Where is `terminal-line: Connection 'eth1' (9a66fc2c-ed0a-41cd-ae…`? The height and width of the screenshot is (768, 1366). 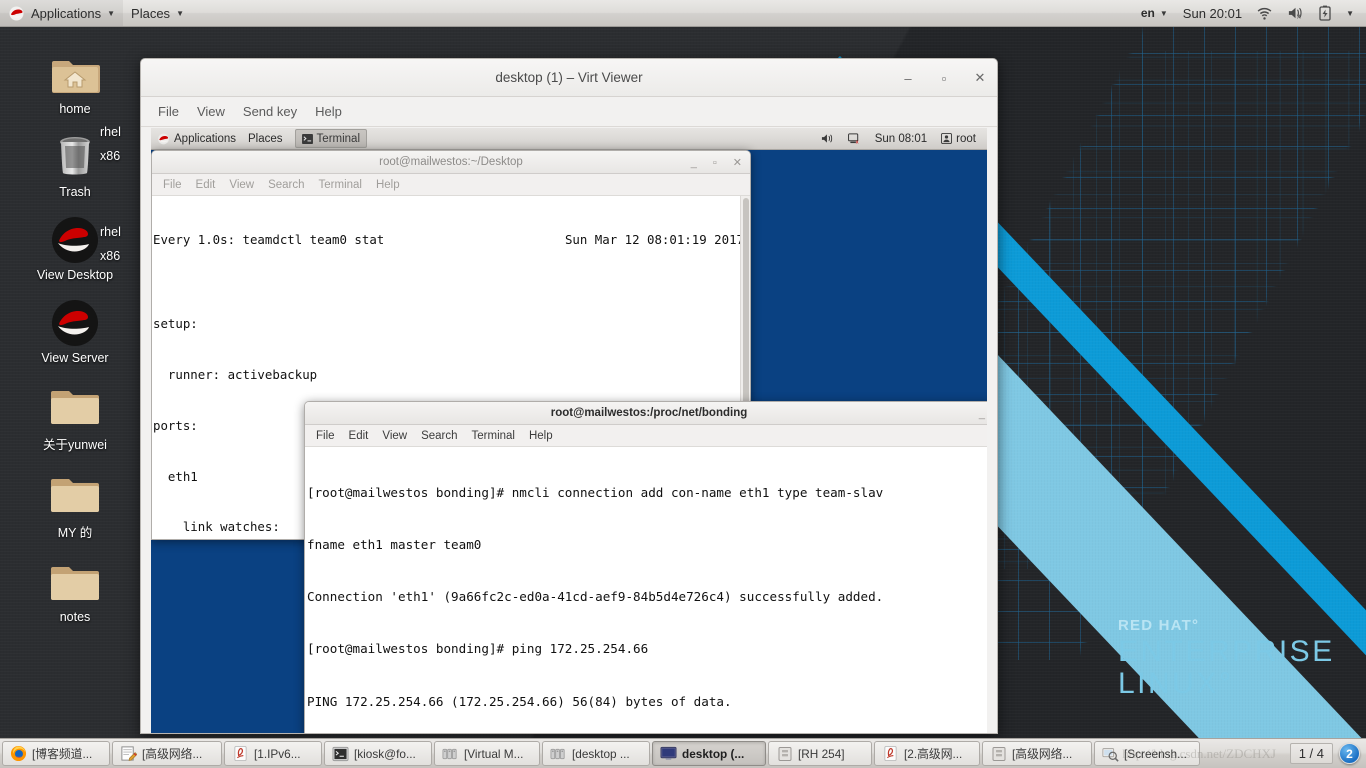
terminal-line: Connection 'eth1' (9a66fc2c-ed0a-41cd-ae… is located at coordinates (595, 597).